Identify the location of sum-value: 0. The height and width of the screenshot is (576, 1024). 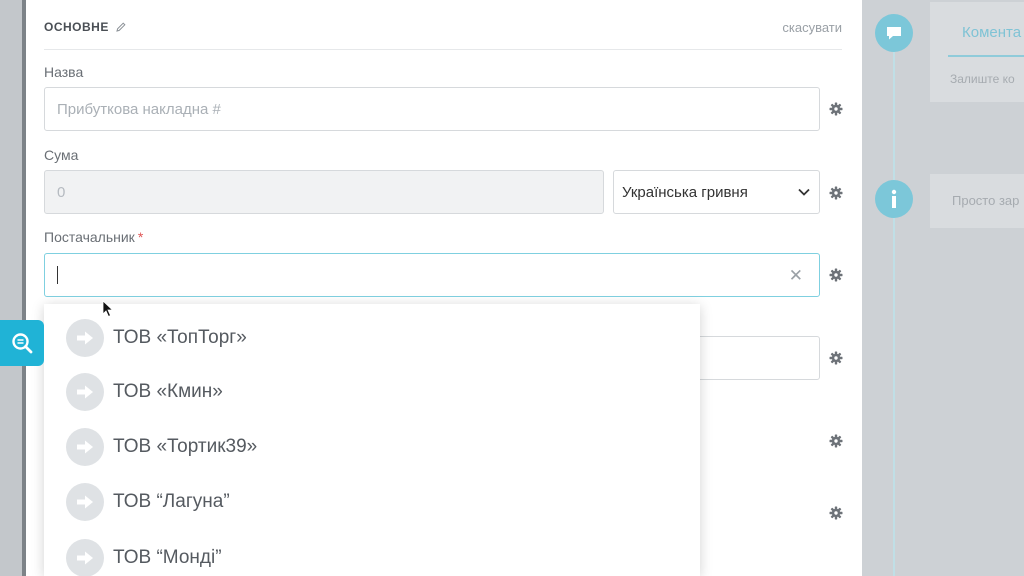
(61, 192).